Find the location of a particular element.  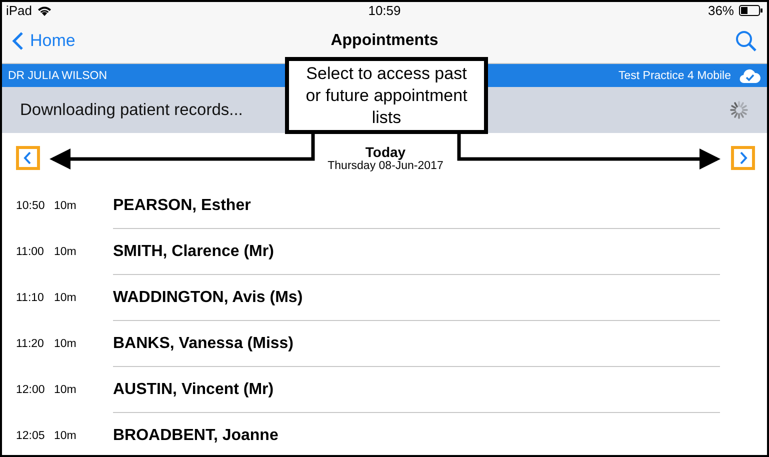

appointment-row: 12:05 10m BROADBENT, Joanne is located at coordinates (384, 434).